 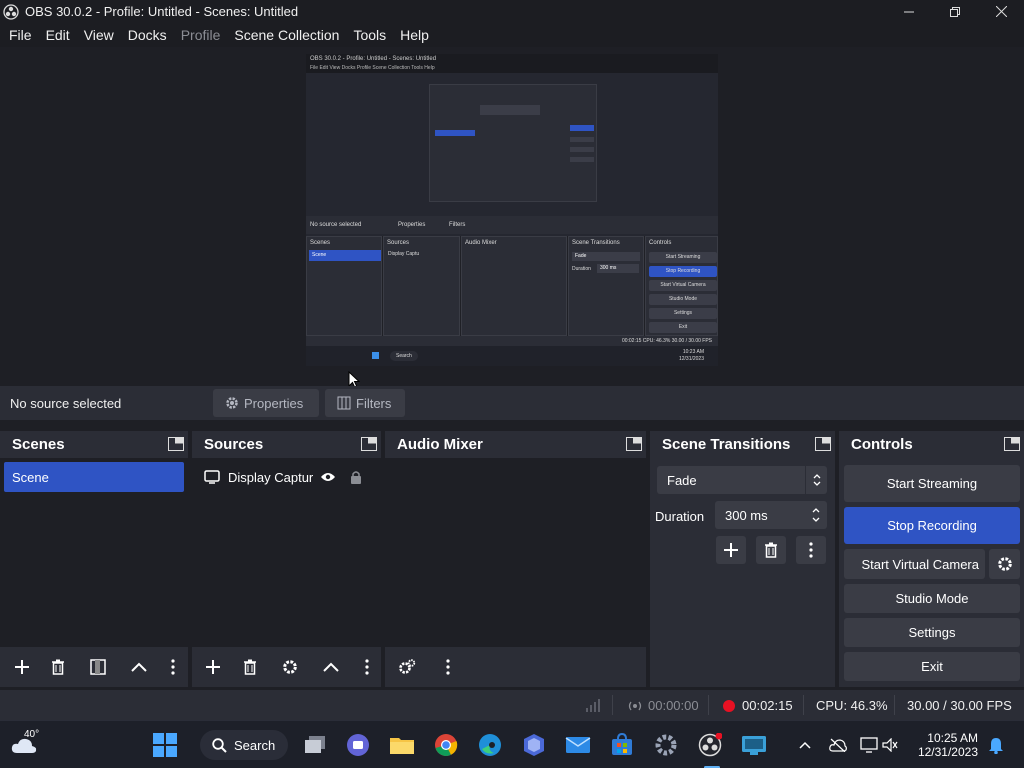 I want to click on list-item: Scene, so click(x=94, y=477).